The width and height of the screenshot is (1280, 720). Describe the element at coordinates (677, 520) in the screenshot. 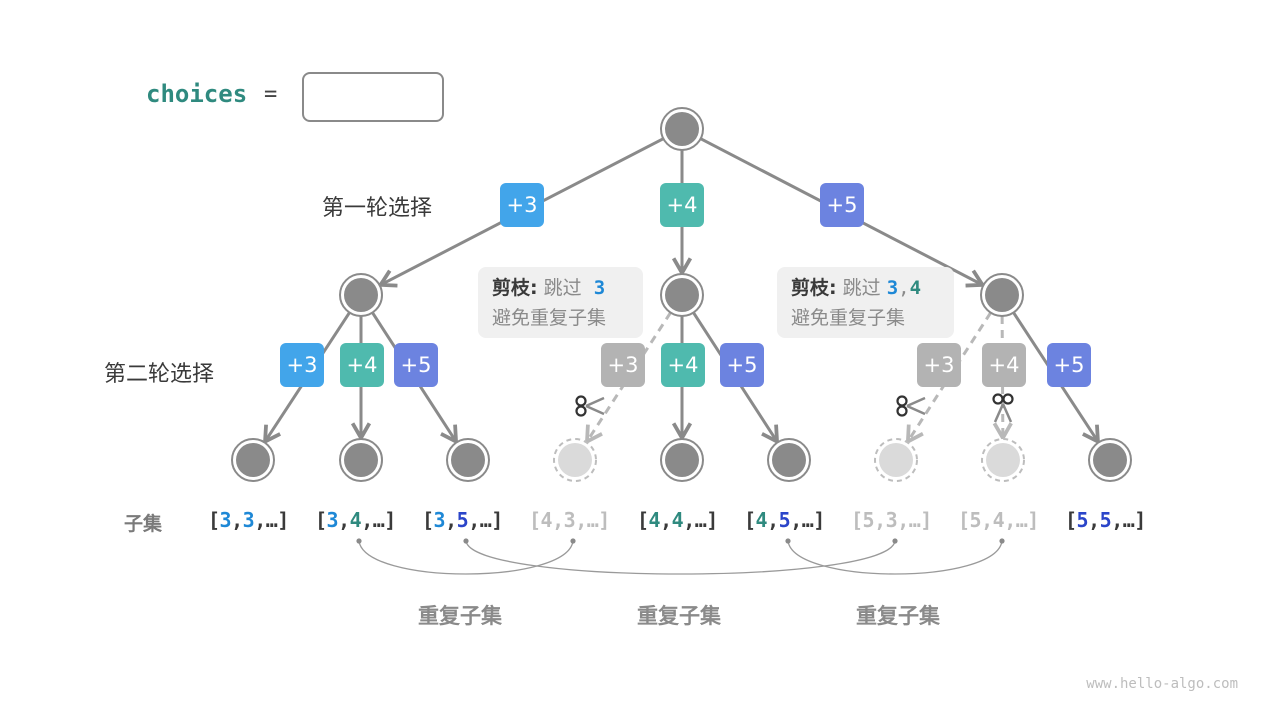

I see `subset-item: [4,4,…]` at that location.